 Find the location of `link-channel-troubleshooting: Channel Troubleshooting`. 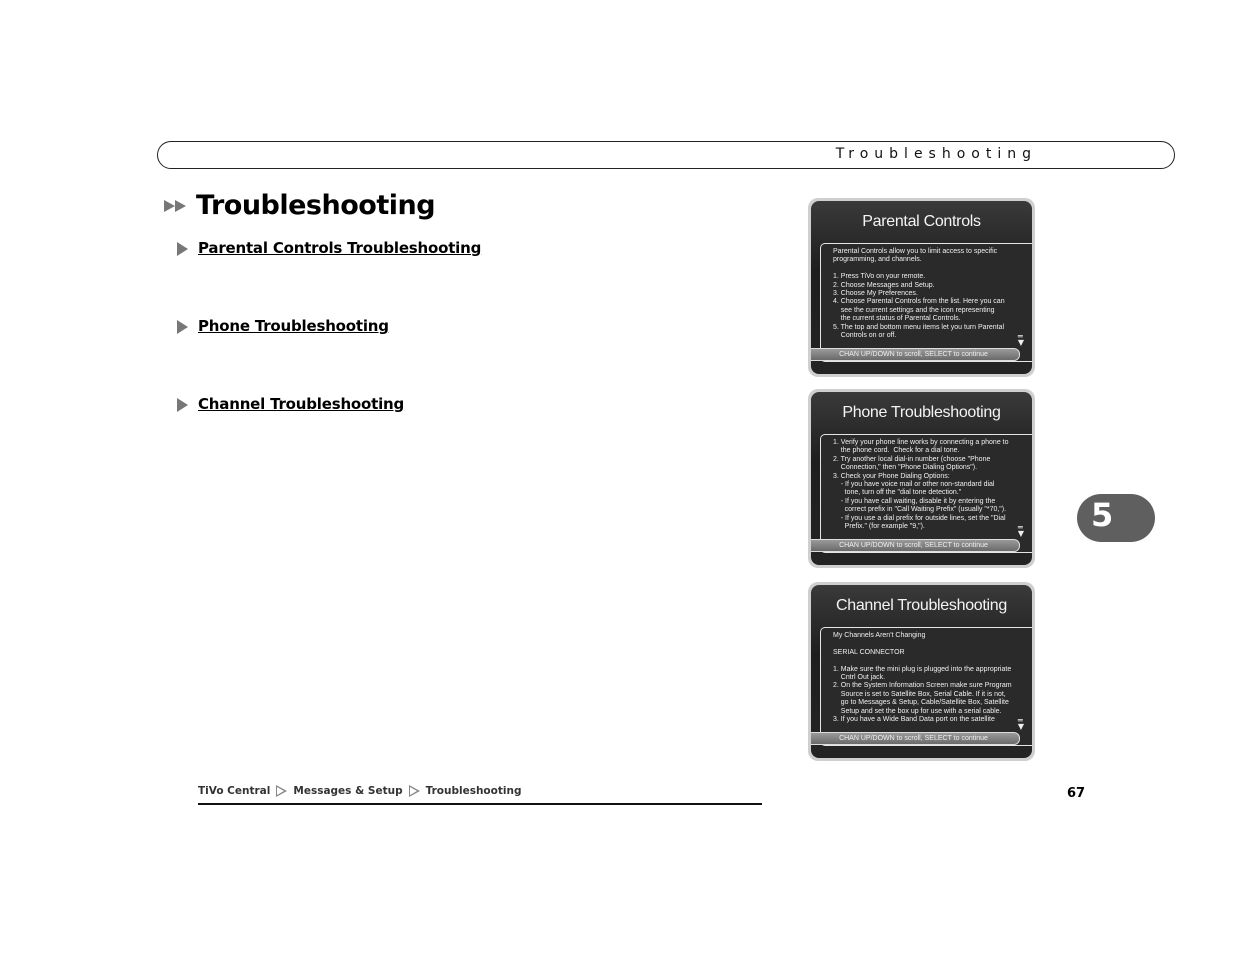

link-channel-troubleshooting: Channel Troubleshooting is located at coordinates (290, 404).